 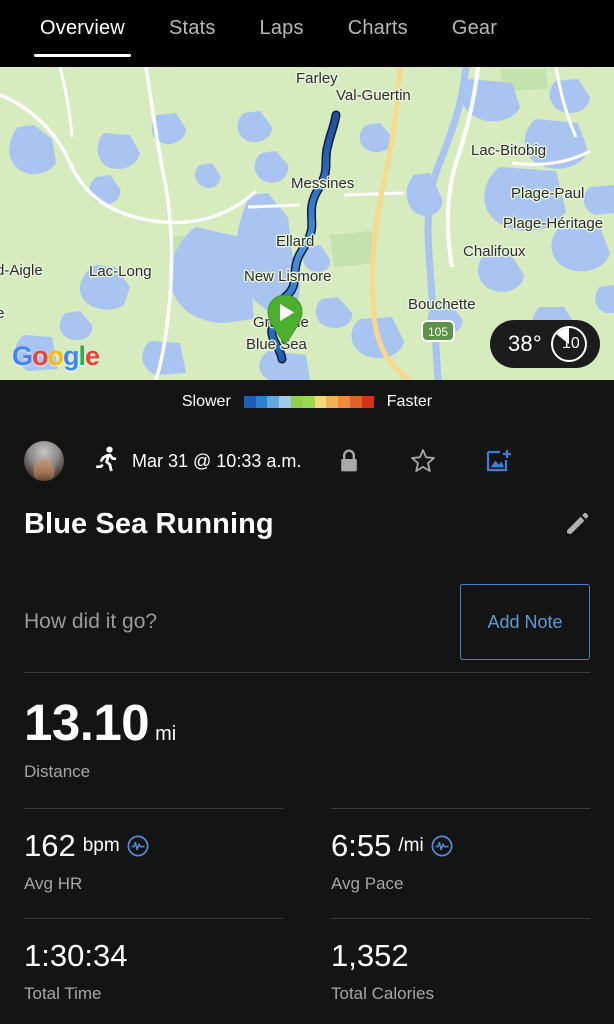 I want to click on start-pin-icon, so click(x=285, y=319).